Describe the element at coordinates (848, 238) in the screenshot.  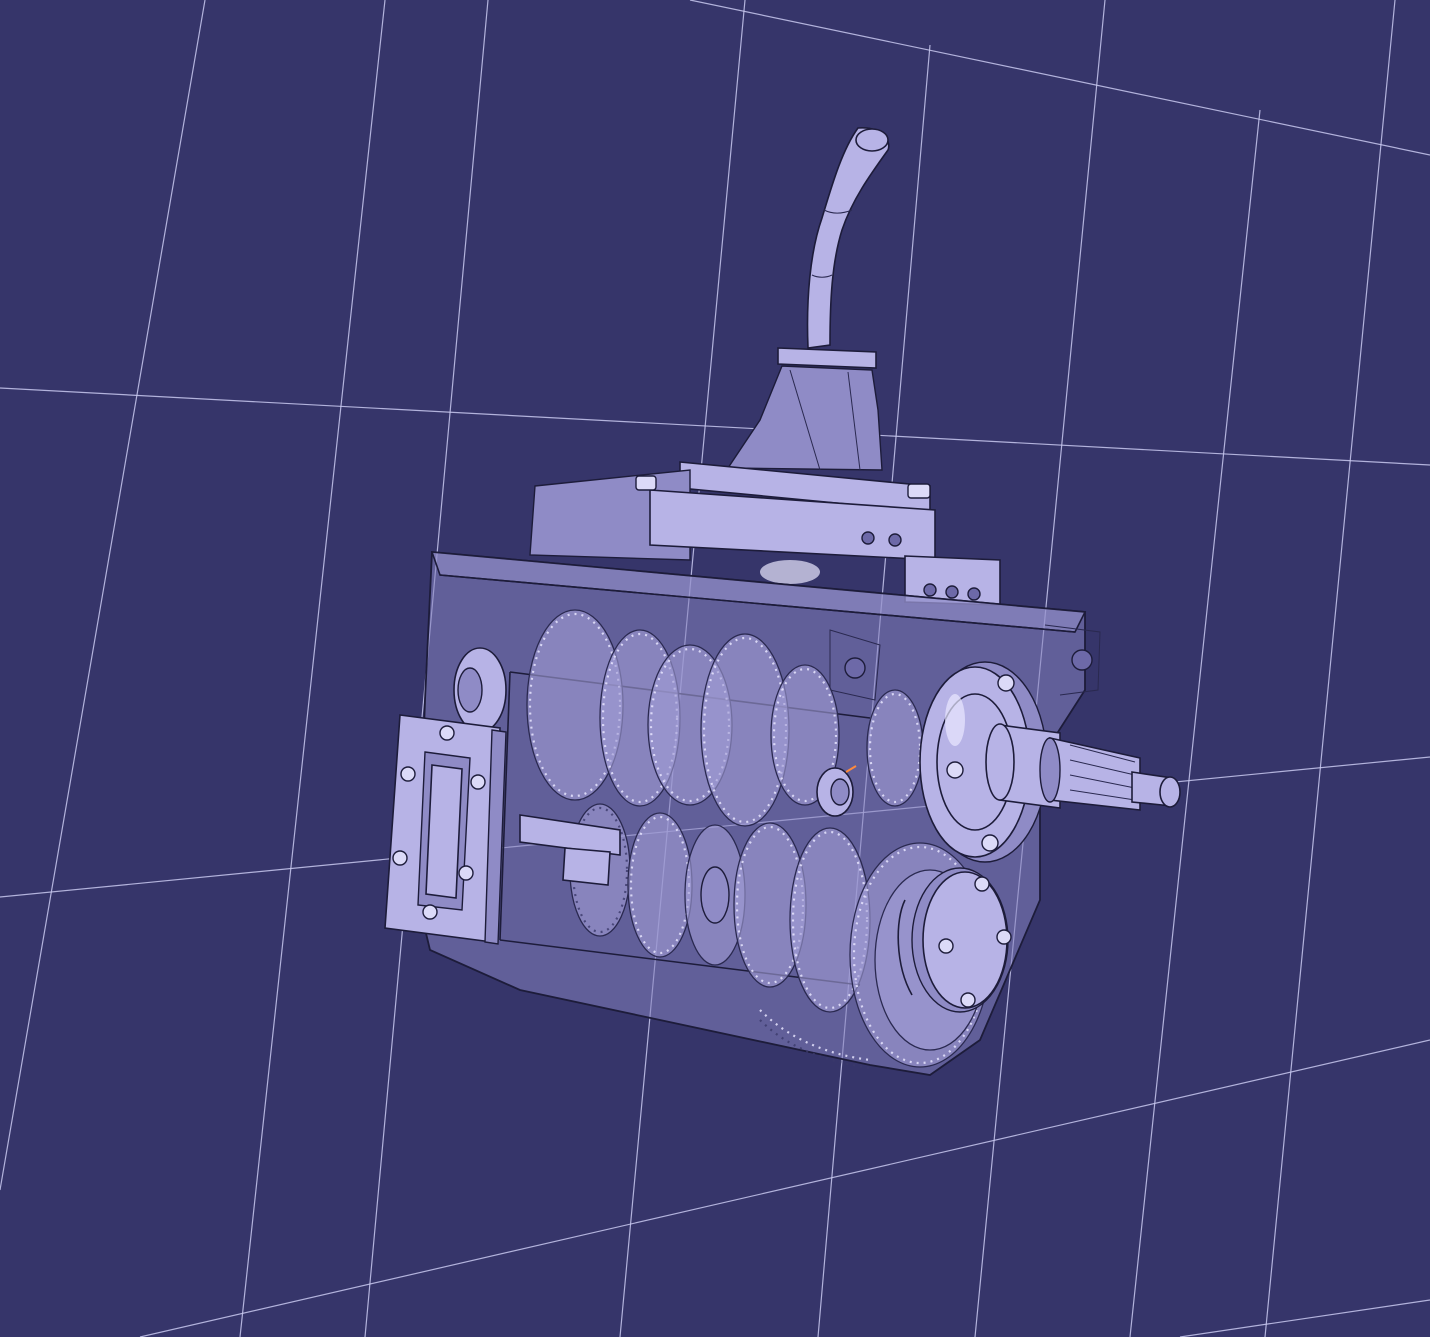
I see `gear-lever` at that location.